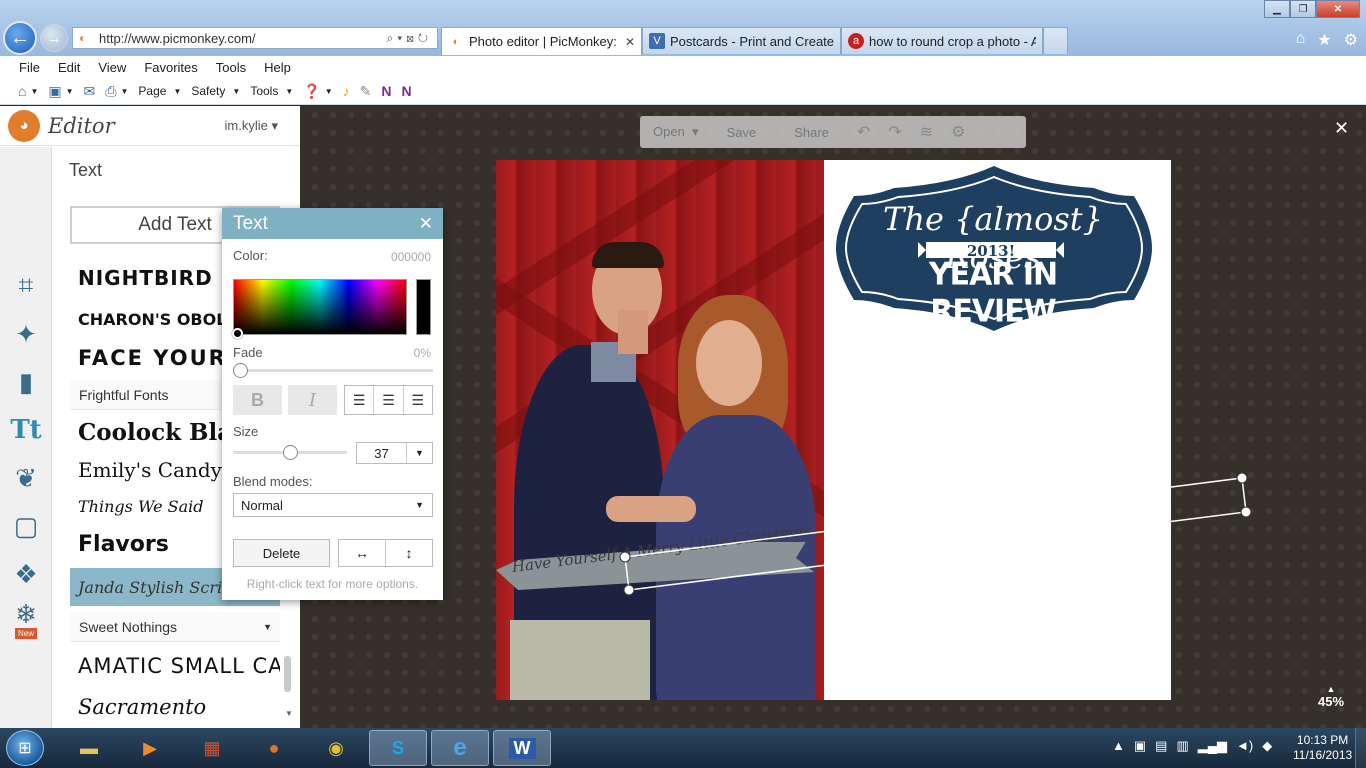 Image resolution: width=1366 pixels, height=768 pixels. Describe the element at coordinates (237, 333) in the screenshot. I see `color-picker-knob` at that location.